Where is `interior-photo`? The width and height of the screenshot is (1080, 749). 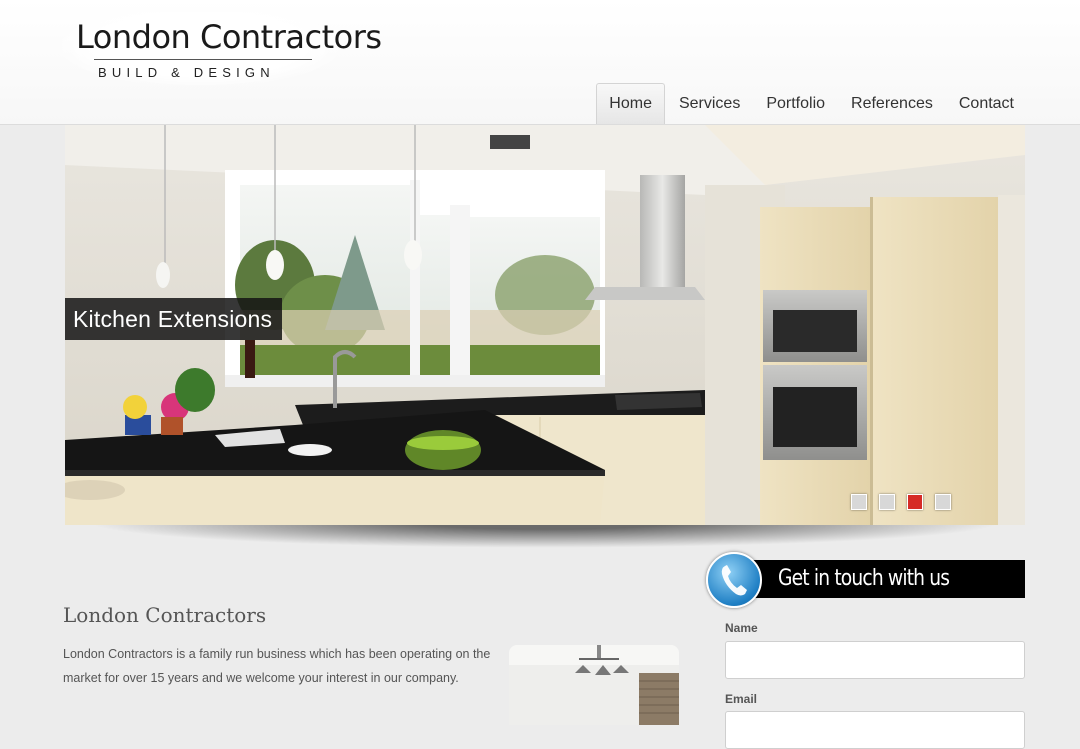
interior-photo is located at coordinates (594, 685).